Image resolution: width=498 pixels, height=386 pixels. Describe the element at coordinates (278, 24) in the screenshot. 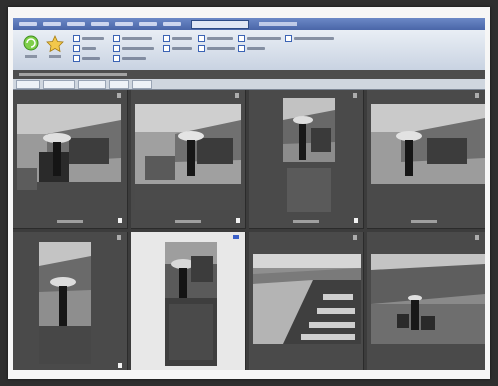

I see `menu-extra` at that location.